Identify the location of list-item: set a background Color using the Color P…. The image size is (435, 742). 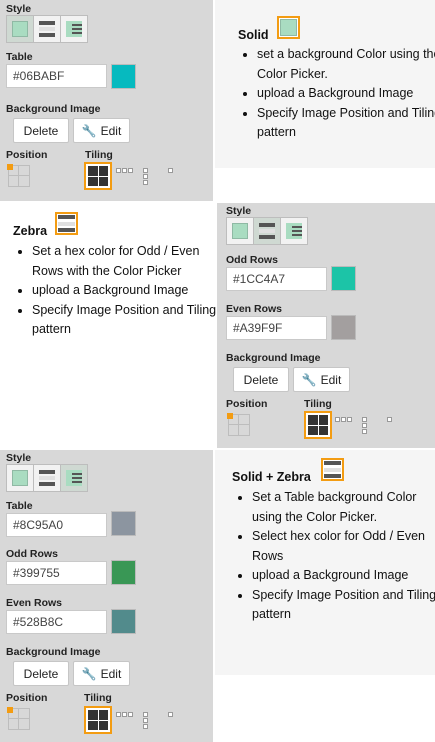
(346, 64).